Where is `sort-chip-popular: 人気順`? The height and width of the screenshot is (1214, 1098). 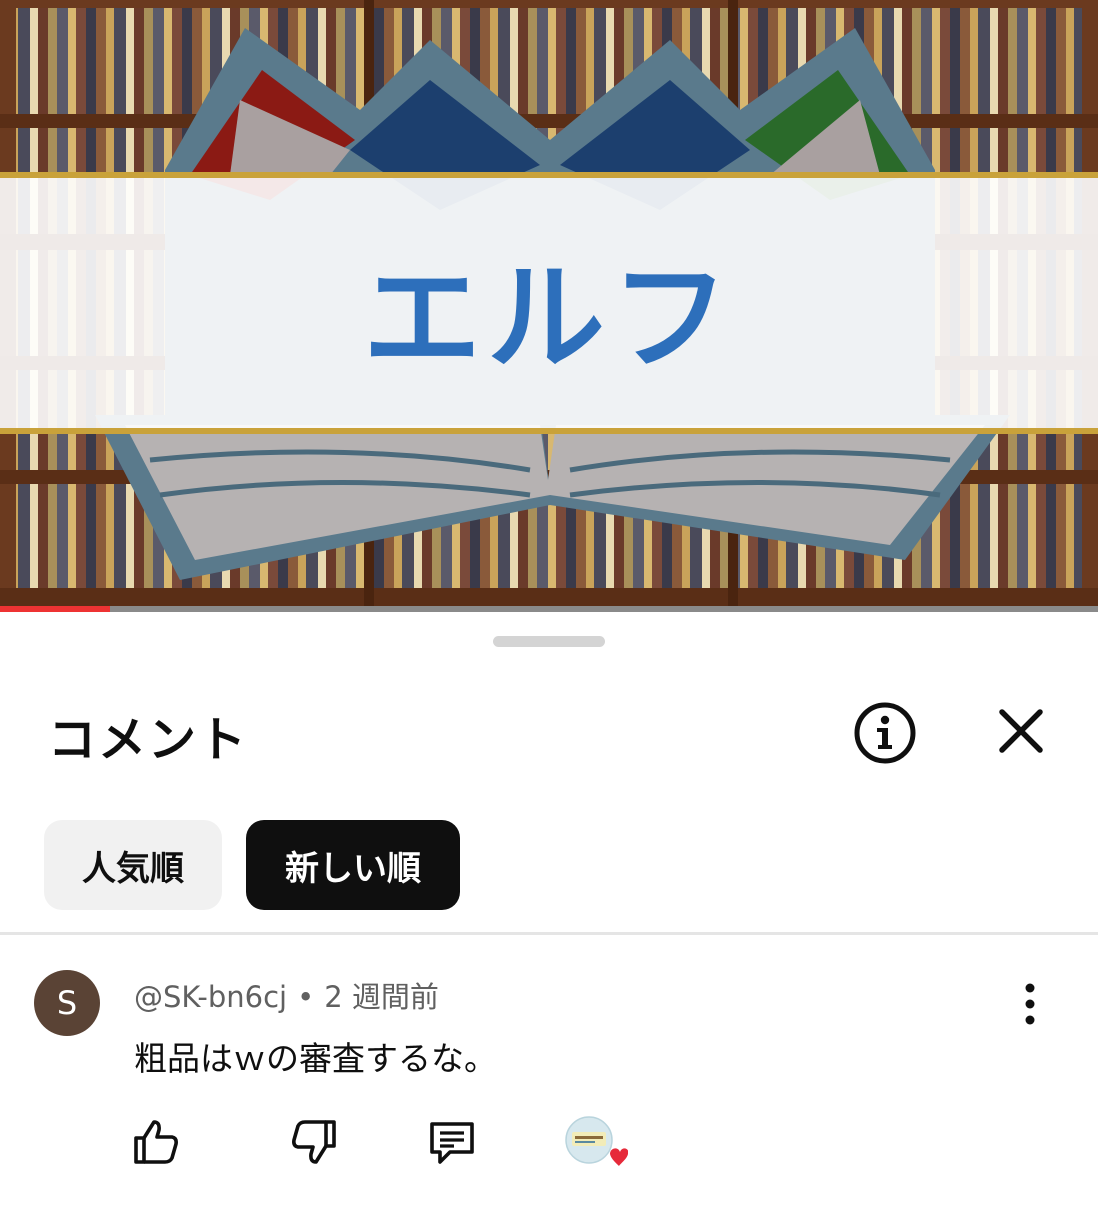
sort-chip-popular: 人気順 is located at coordinates (133, 865).